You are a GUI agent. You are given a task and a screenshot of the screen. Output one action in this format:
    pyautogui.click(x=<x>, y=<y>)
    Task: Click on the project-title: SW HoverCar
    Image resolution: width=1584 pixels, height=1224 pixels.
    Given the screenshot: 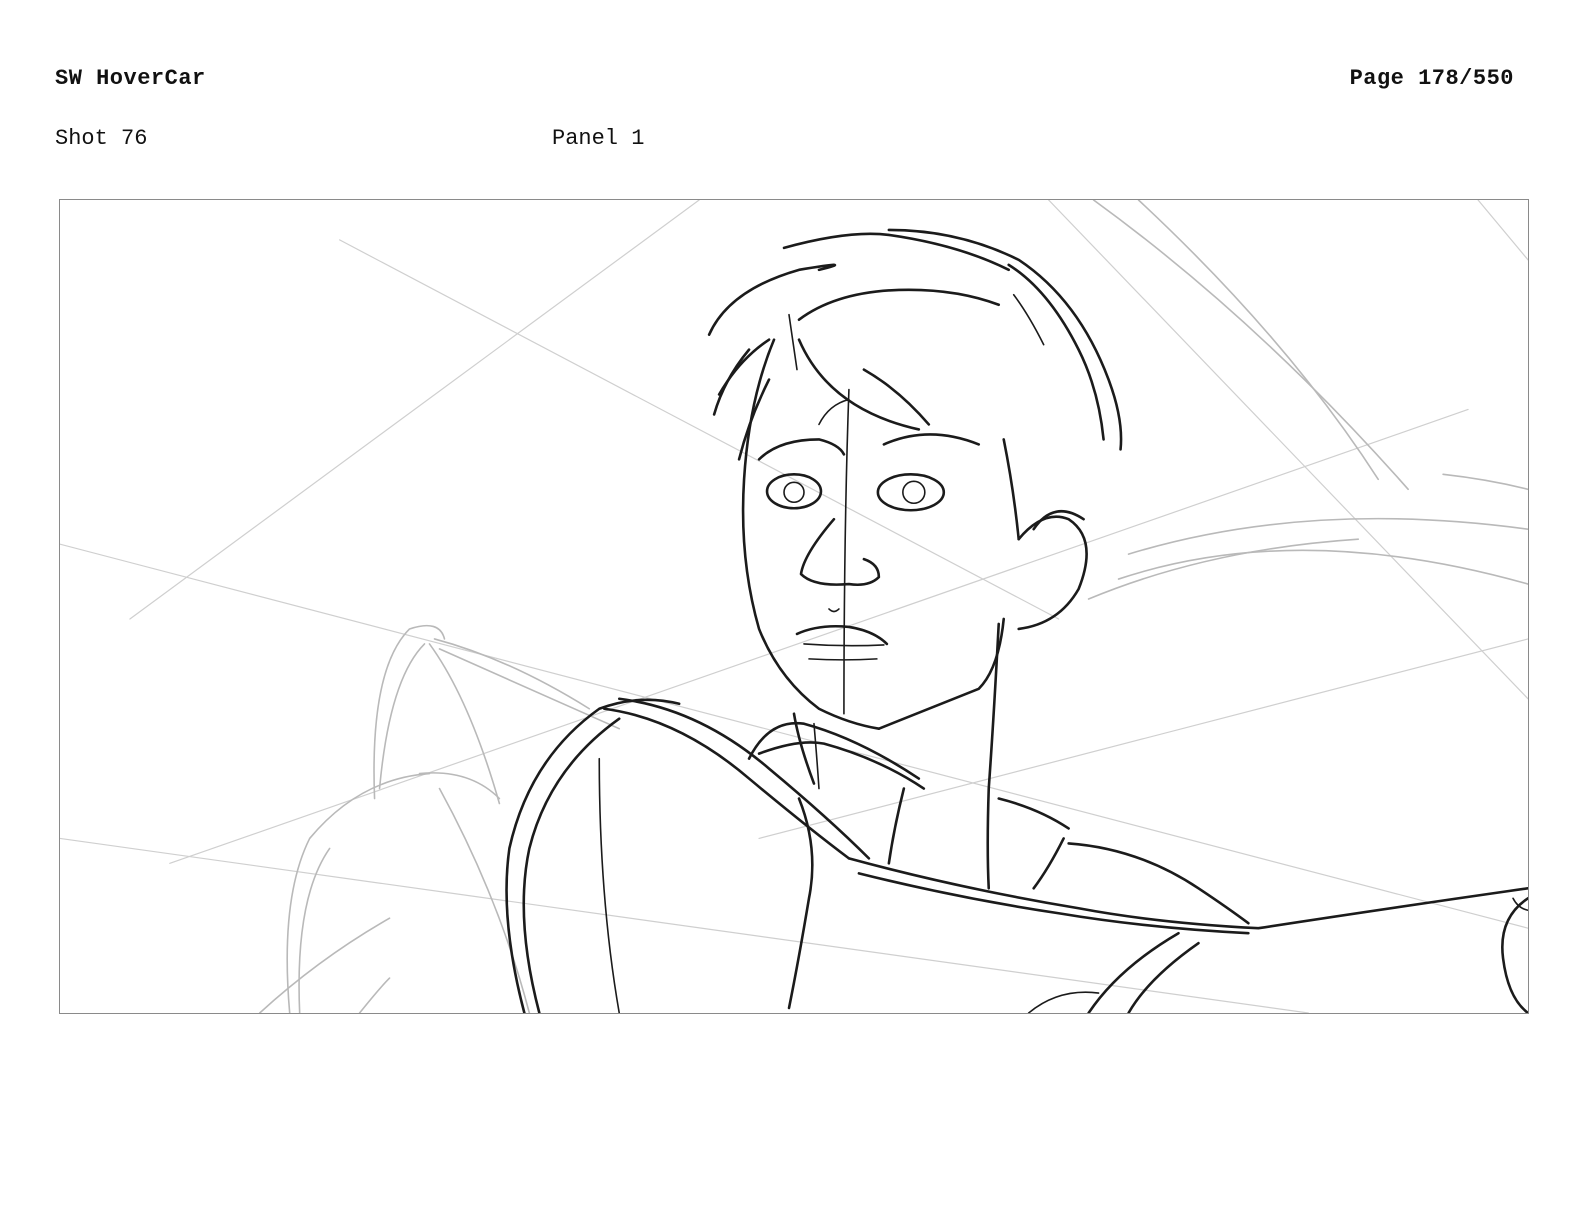 What is the action you would take?
    pyautogui.click(x=130, y=78)
    